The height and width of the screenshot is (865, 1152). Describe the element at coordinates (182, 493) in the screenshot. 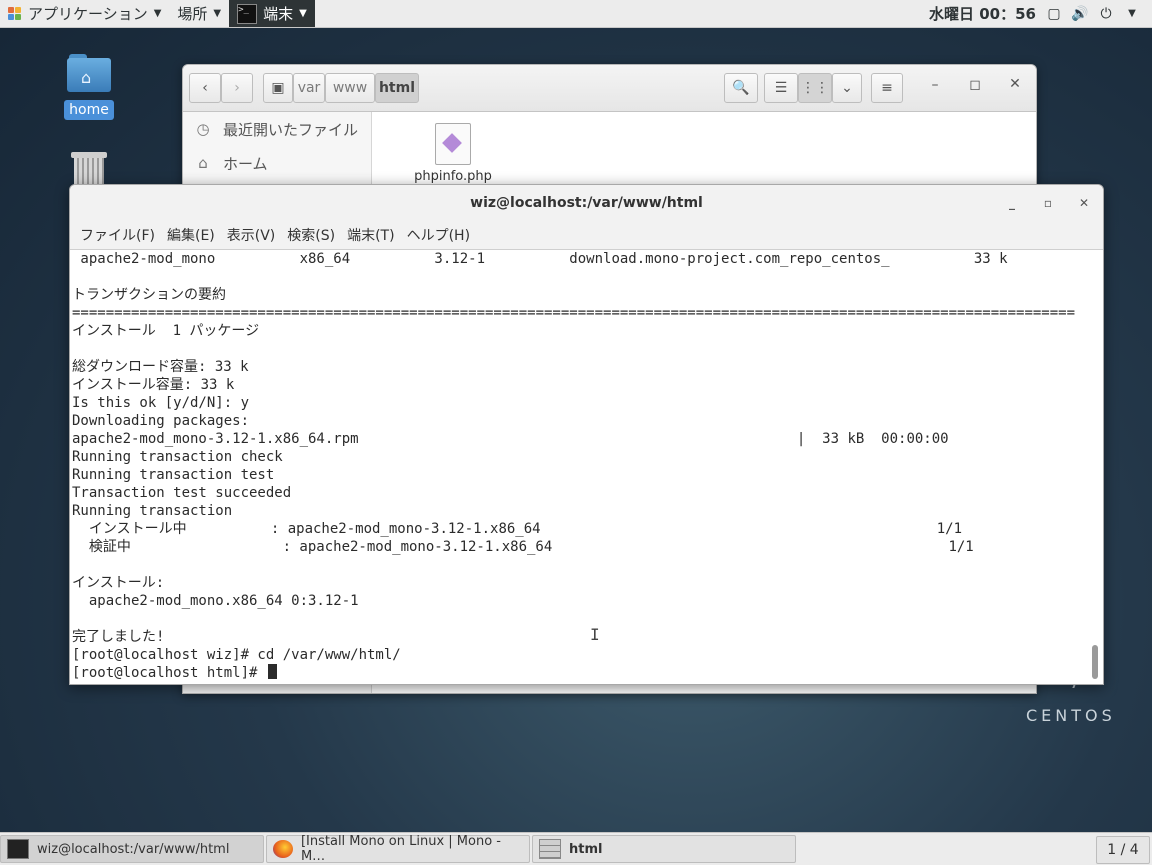

I see `terminal-line: Transaction test succeeded` at that location.